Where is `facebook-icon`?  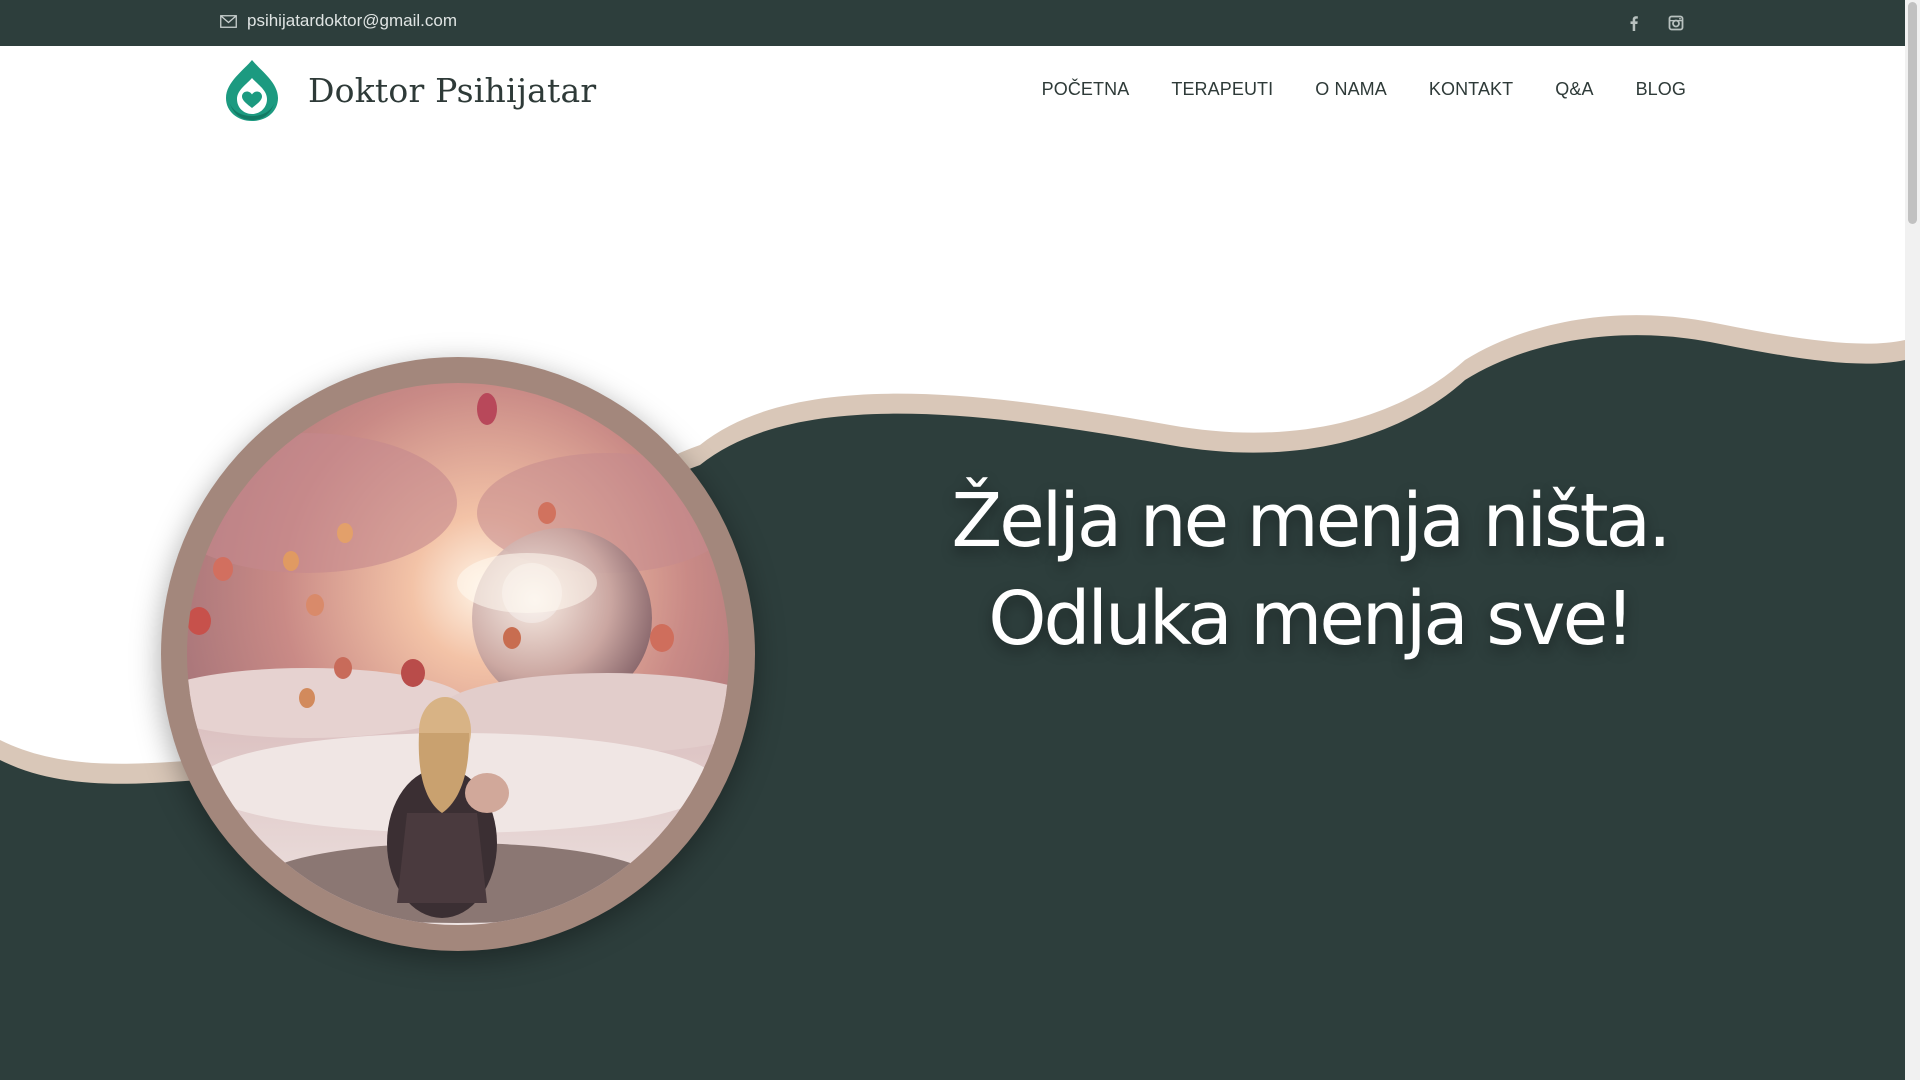
facebook-icon is located at coordinates (1634, 23).